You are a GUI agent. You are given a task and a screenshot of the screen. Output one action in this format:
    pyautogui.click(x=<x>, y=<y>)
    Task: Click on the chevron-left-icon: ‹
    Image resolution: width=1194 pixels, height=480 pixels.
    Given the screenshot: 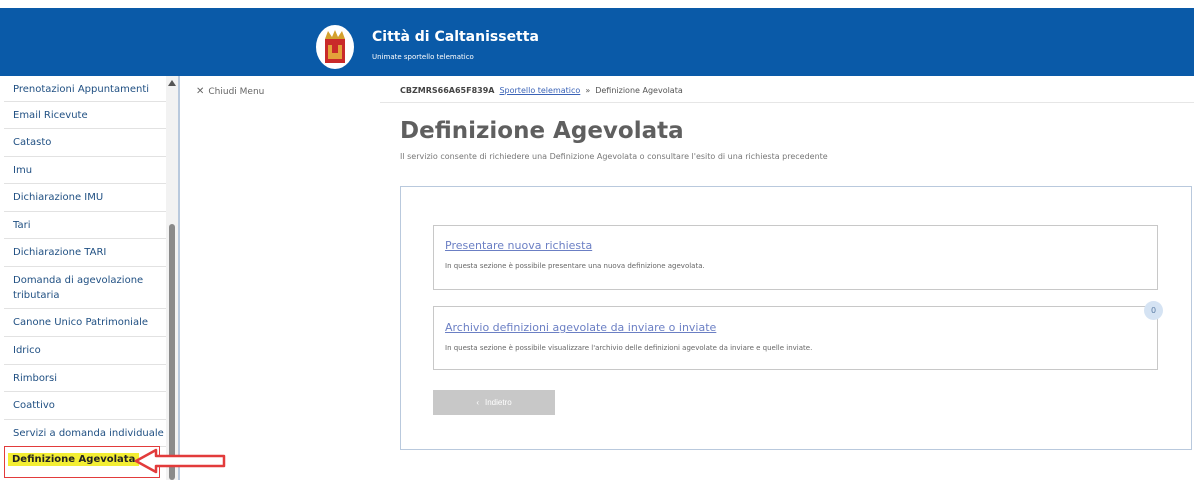 What is the action you would take?
    pyautogui.click(x=477, y=402)
    